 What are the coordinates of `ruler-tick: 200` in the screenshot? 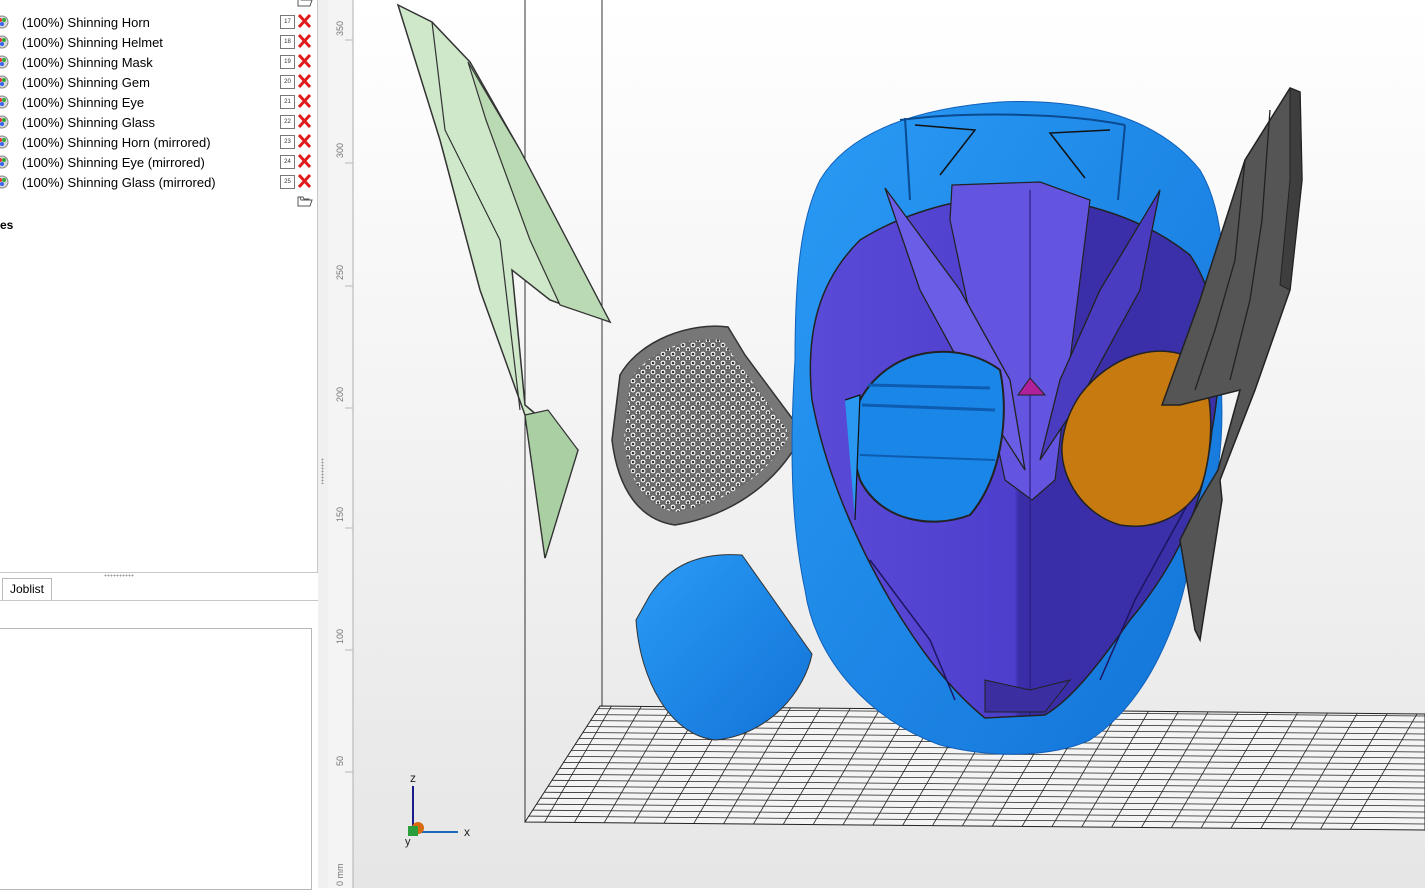 It's located at (340, 394).